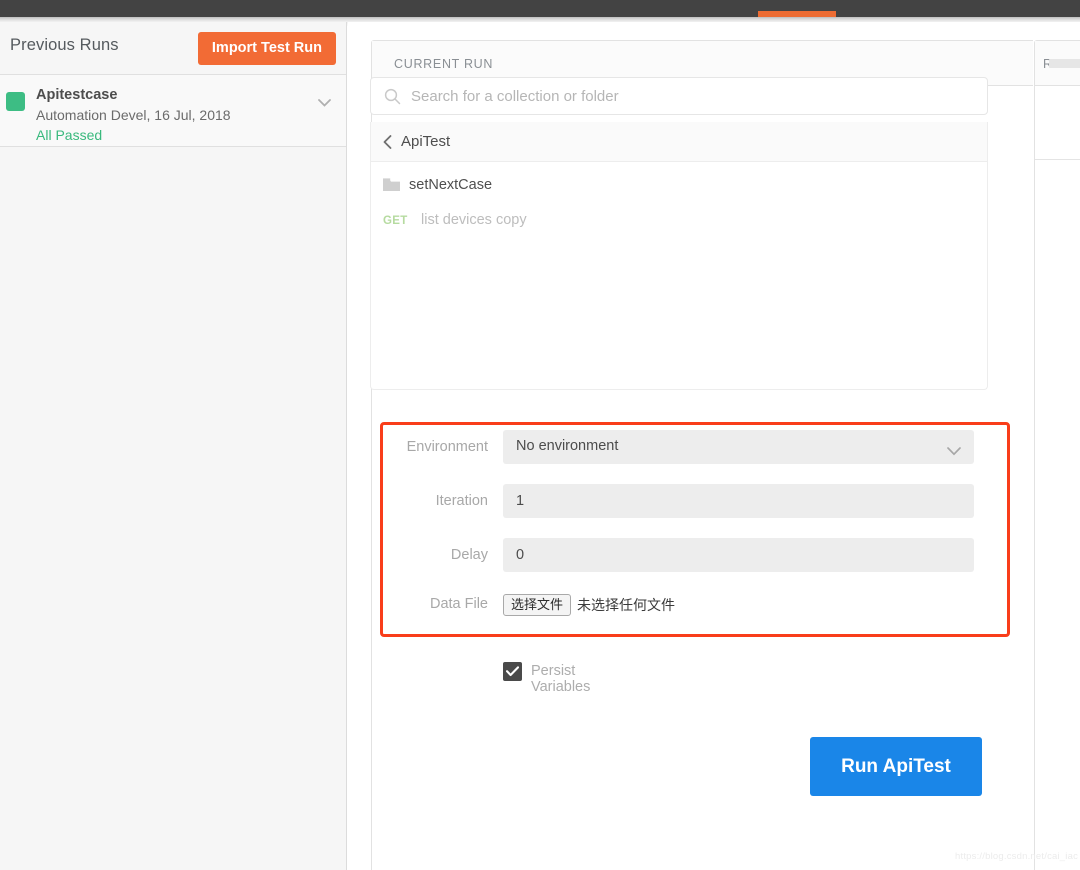 Image resolution: width=1080 pixels, height=870 pixels. I want to click on run-button: Run ApiTest, so click(896, 766).